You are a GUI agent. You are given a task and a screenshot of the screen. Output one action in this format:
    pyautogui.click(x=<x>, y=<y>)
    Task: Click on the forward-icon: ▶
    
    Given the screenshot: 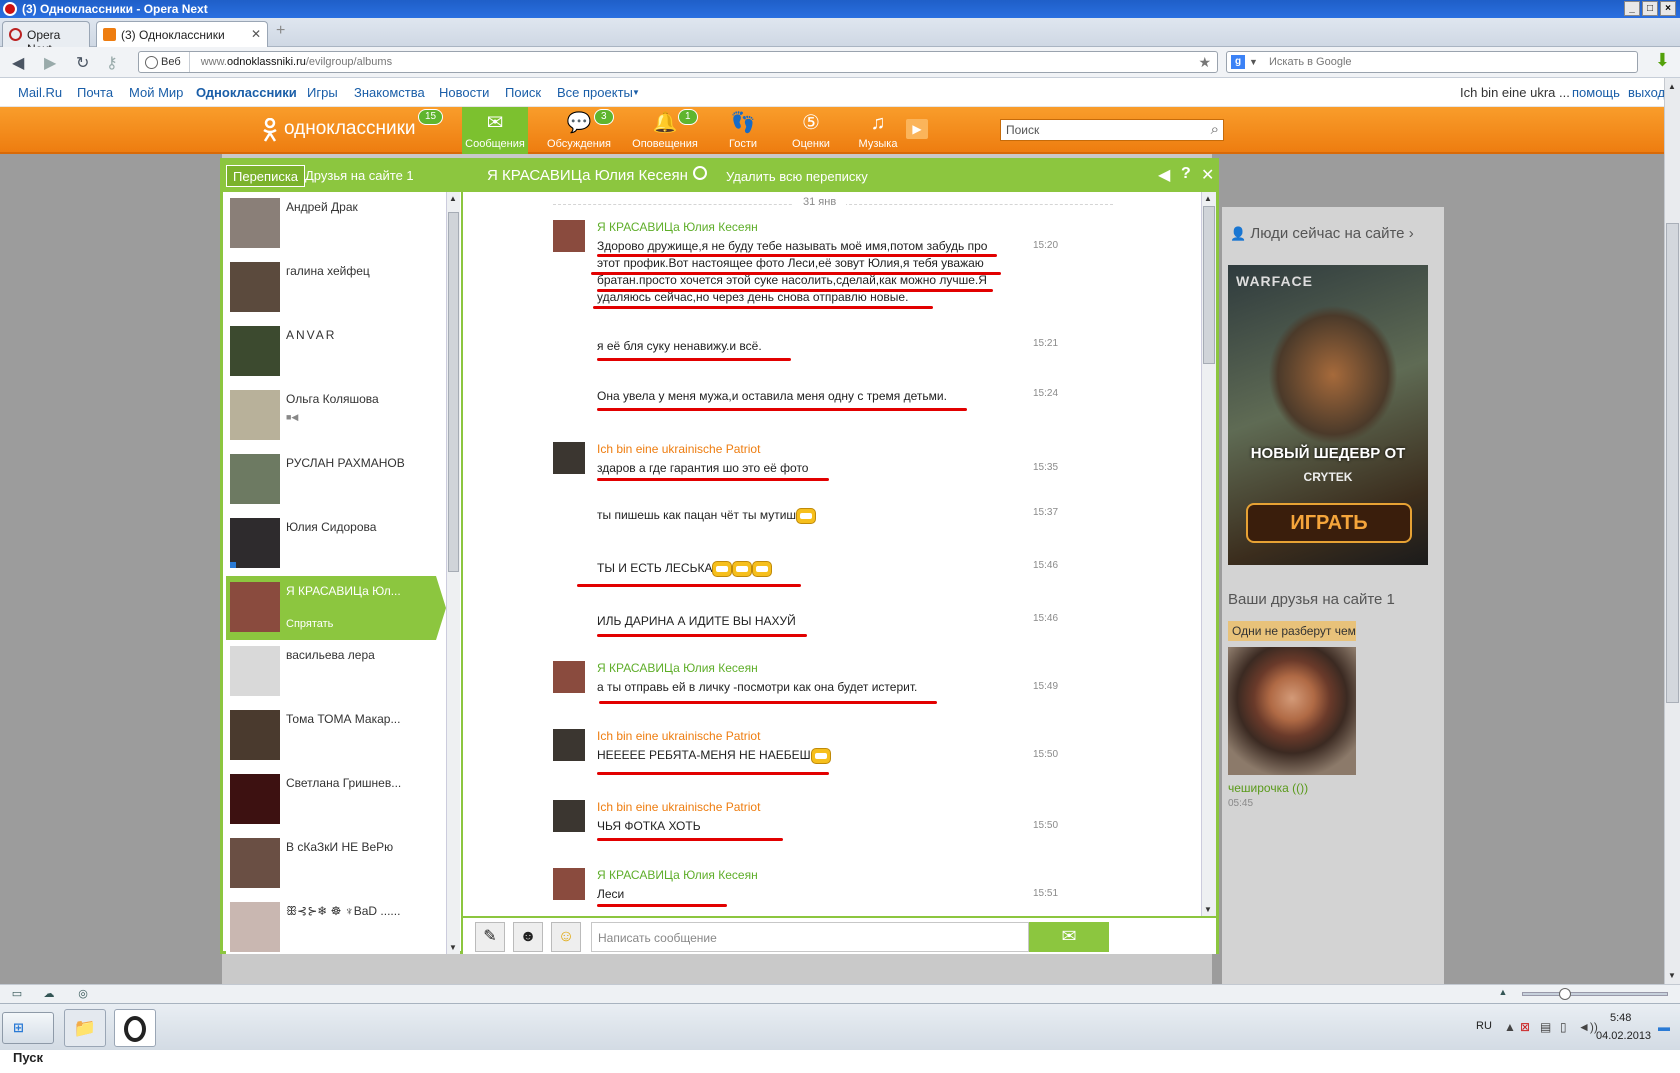 What is the action you would take?
    pyautogui.click(x=50, y=63)
    